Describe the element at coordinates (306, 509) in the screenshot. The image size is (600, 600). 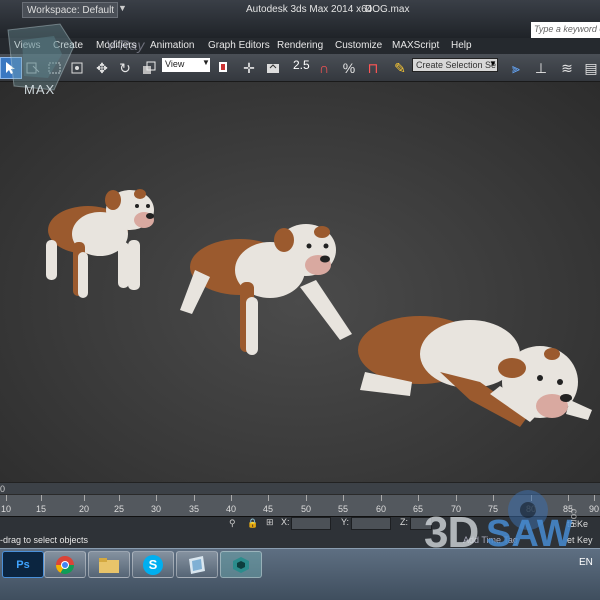
I see `tick-label: 50` at that location.